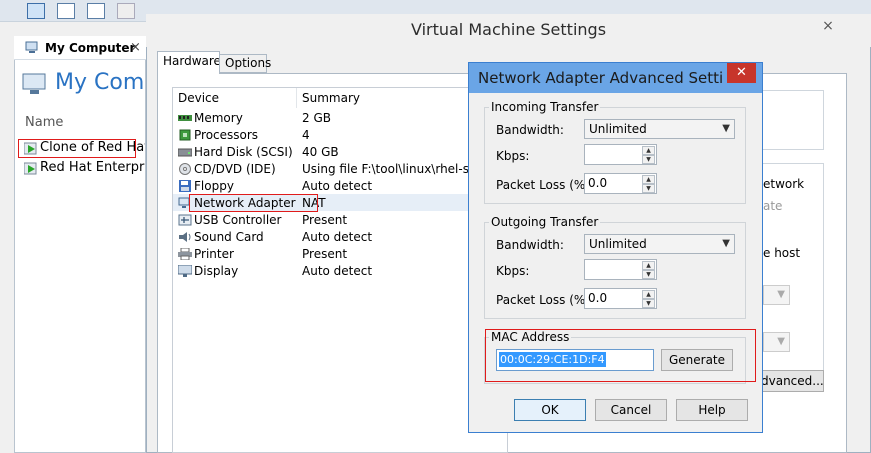 The image size is (871, 453). Describe the element at coordinates (782, 253) in the screenshot. I see `host-only-label: e host` at that location.